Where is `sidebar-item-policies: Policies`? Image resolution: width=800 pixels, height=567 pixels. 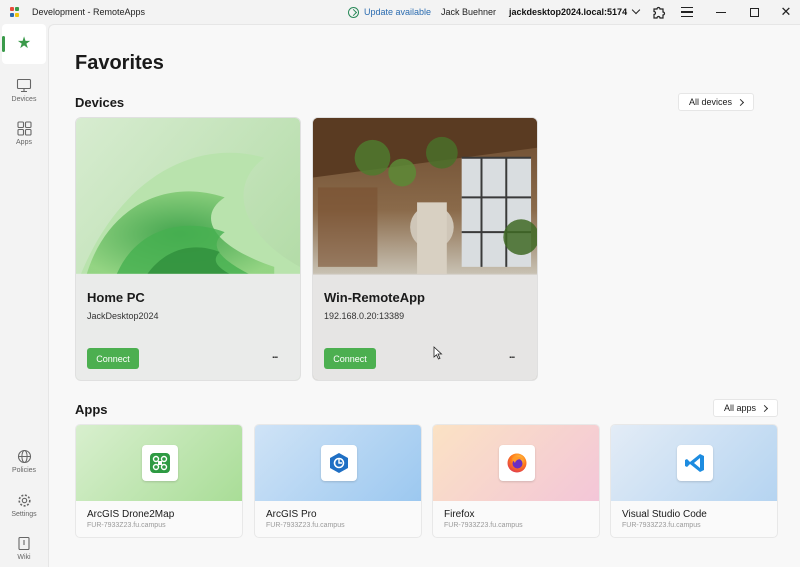 sidebar-item-policies: Policies is located at coordinates (24, 461).